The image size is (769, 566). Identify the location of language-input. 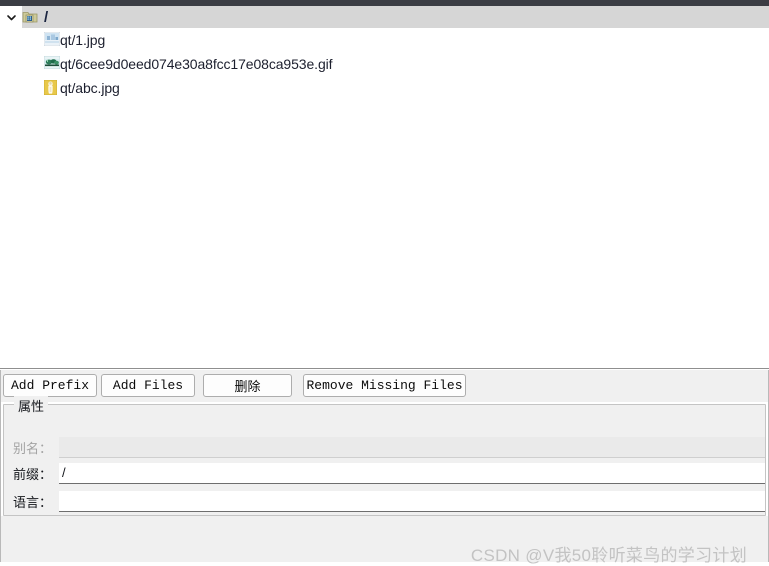
(412, 501).